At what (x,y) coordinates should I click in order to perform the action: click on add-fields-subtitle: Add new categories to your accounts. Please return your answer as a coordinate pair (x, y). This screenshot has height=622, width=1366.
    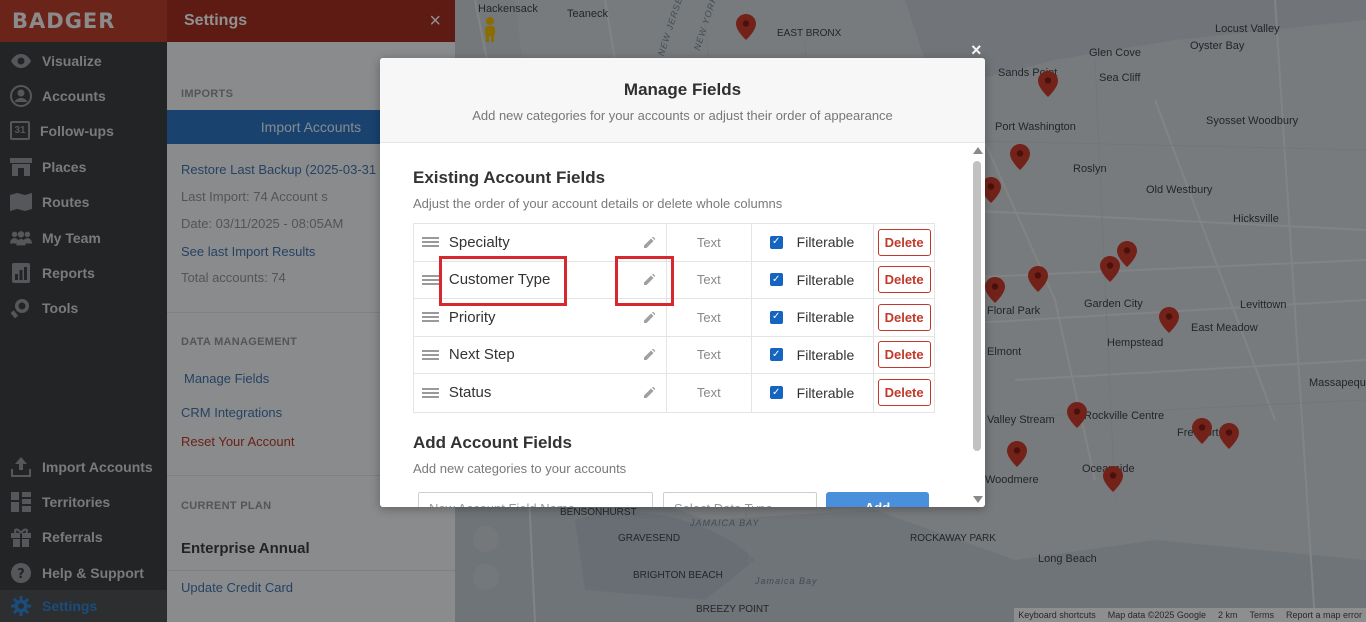
    Looking at the image, I should click on (520, 468).